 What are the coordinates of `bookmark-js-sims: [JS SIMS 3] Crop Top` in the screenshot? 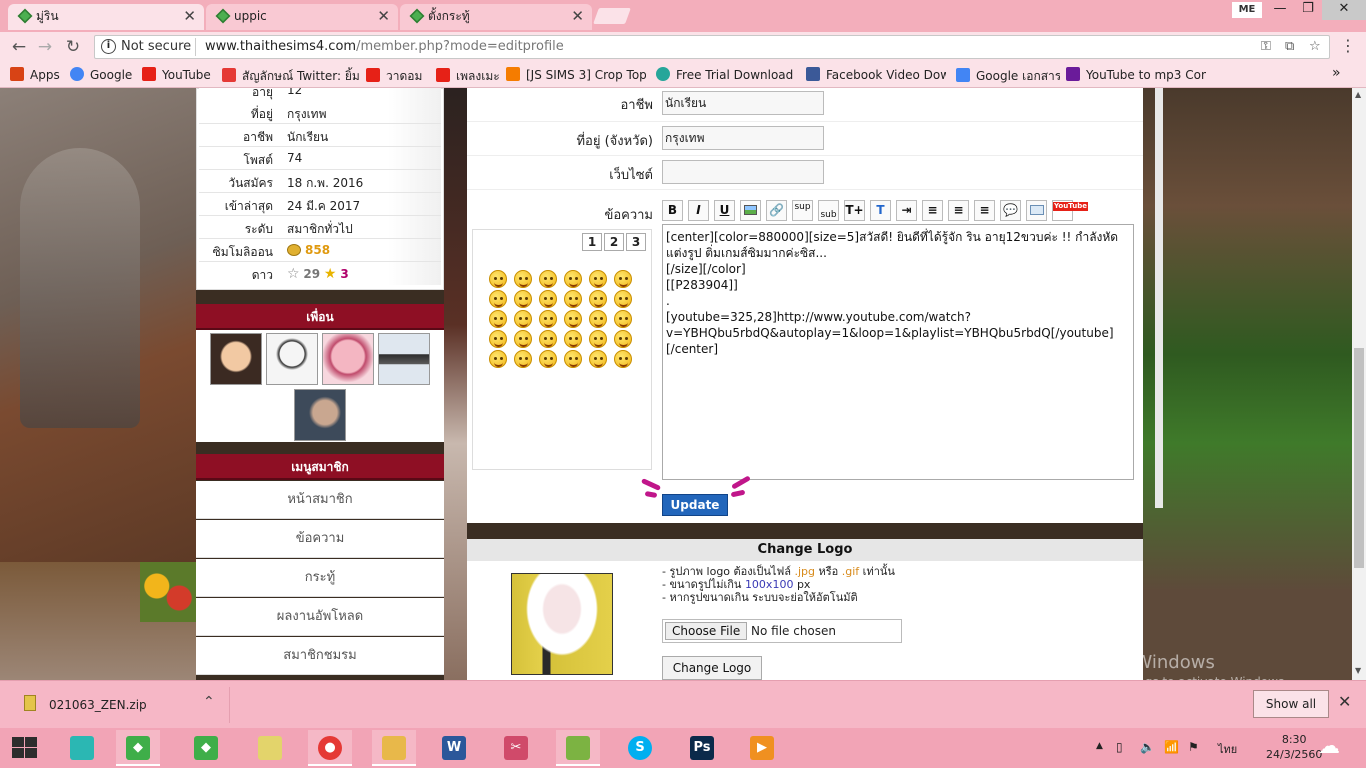 It's located at (576, 76).